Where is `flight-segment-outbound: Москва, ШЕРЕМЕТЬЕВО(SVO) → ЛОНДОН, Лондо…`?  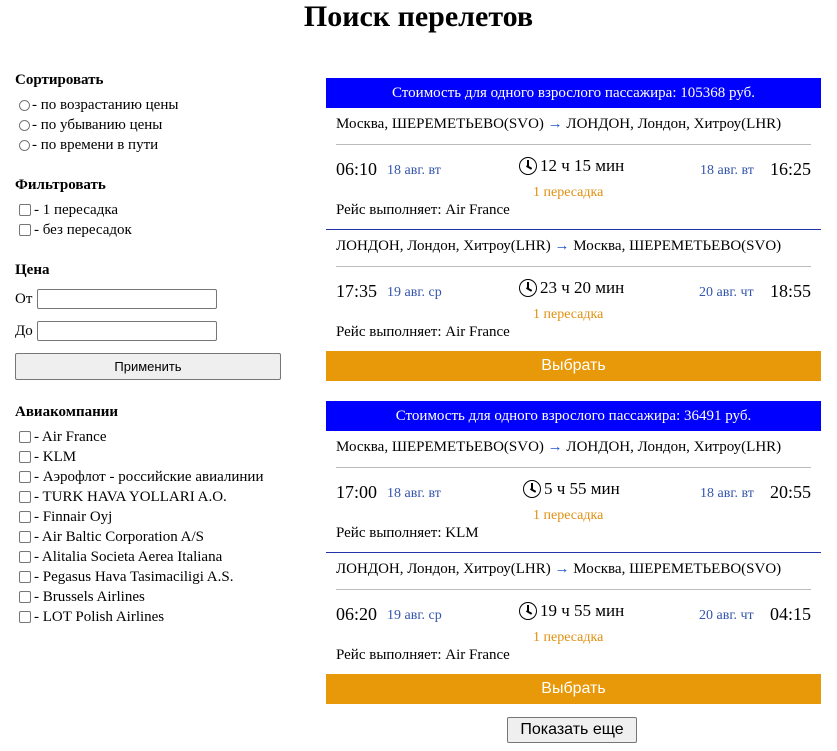 flight-segment-outbound: Москва, ШЕРЕМЕТЬЕВО(SVO) → ЛОНДОН, Лондо… is located at coordinates (573, 492).